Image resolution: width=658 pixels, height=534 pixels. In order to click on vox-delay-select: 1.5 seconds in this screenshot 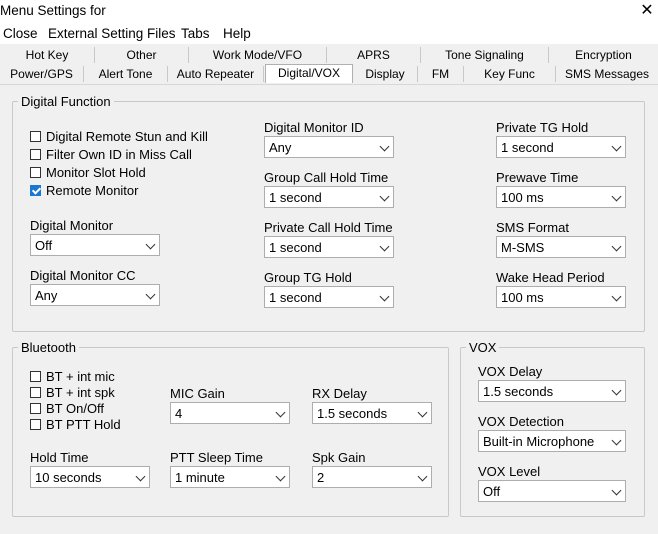, I will do `click(552, 391)`.